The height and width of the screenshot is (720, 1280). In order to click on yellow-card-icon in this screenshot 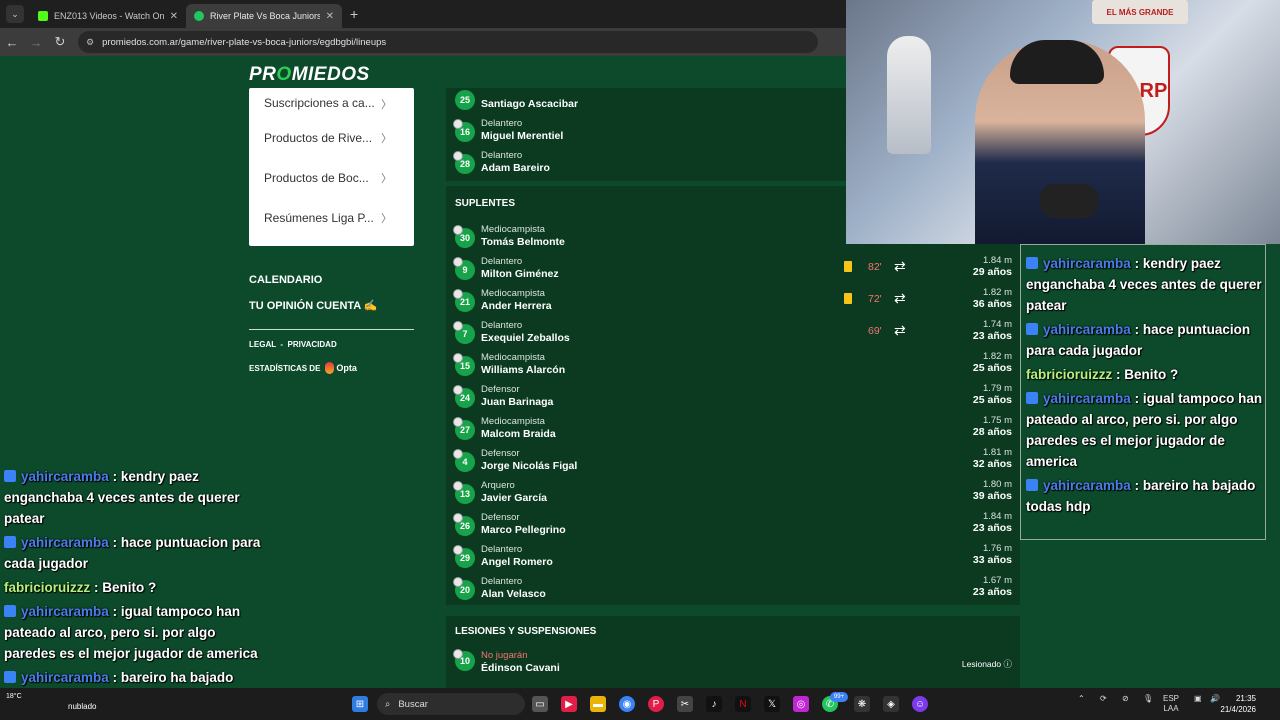, I will do `click(848, 298)`.